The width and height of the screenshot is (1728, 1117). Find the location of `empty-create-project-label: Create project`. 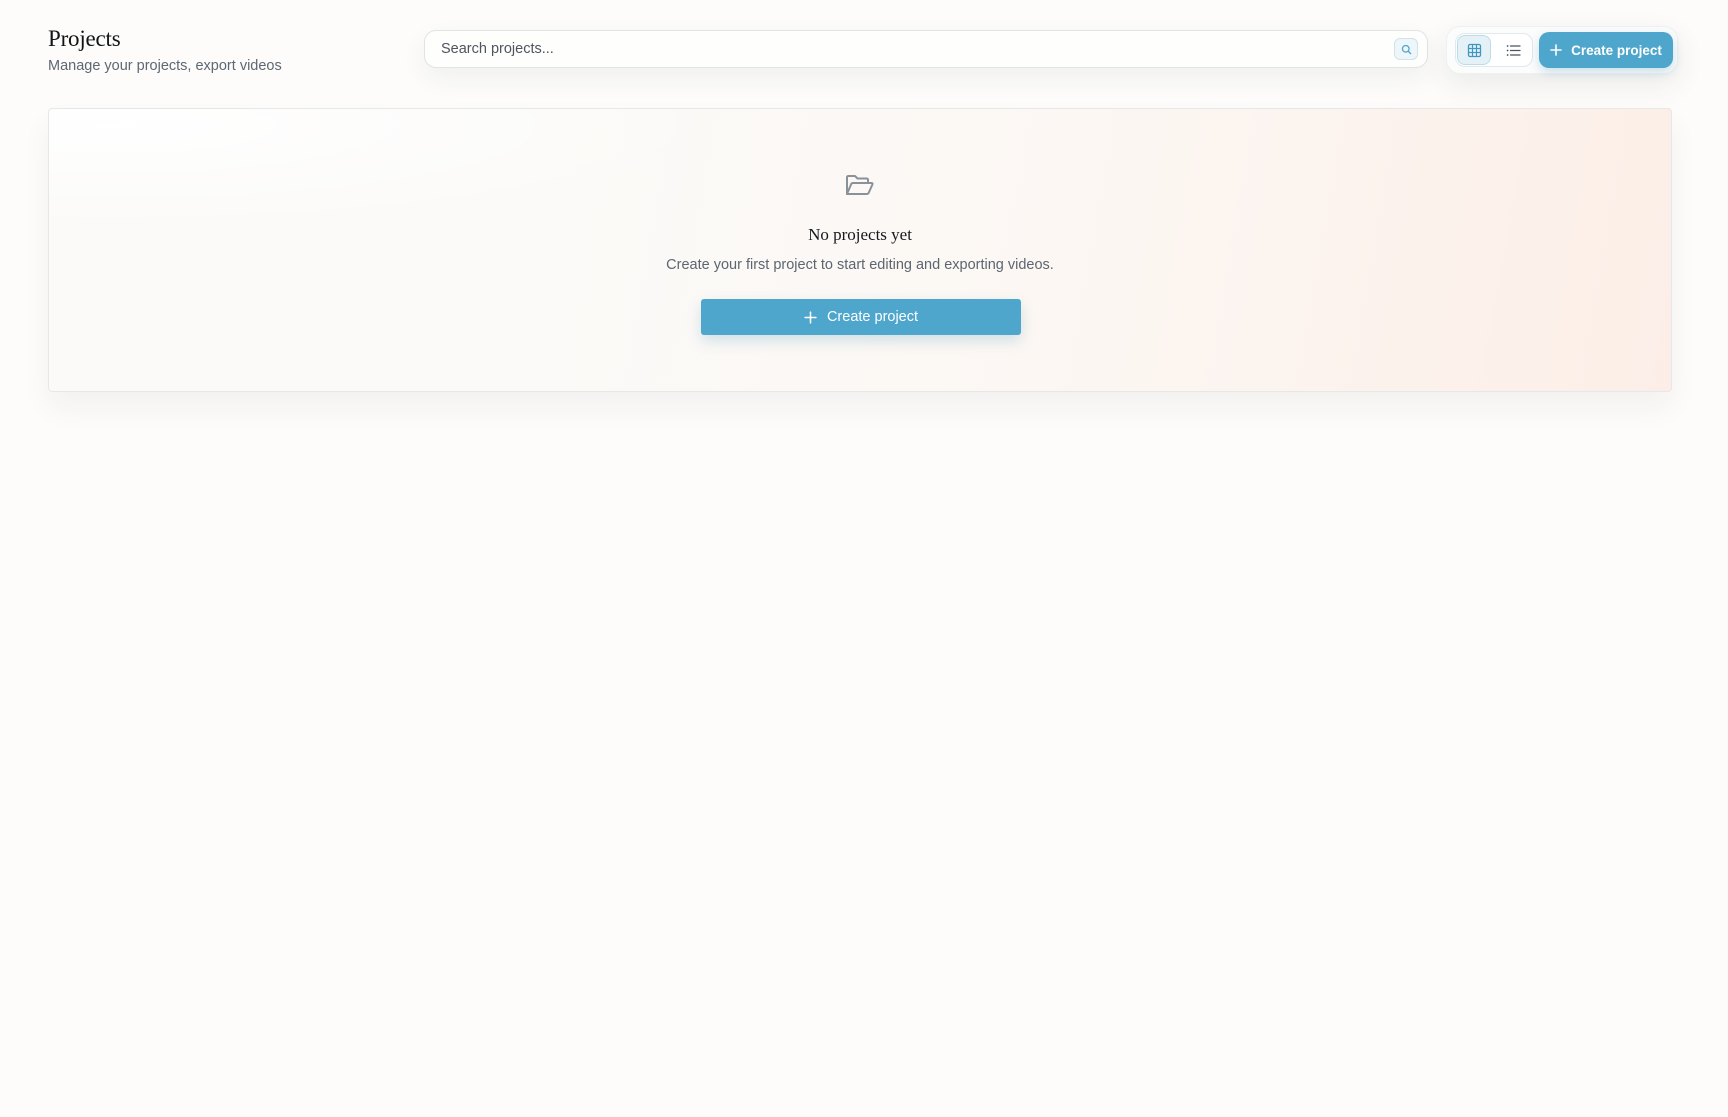

empty-create-project-label: Create project is located at coordinates (872, 317).